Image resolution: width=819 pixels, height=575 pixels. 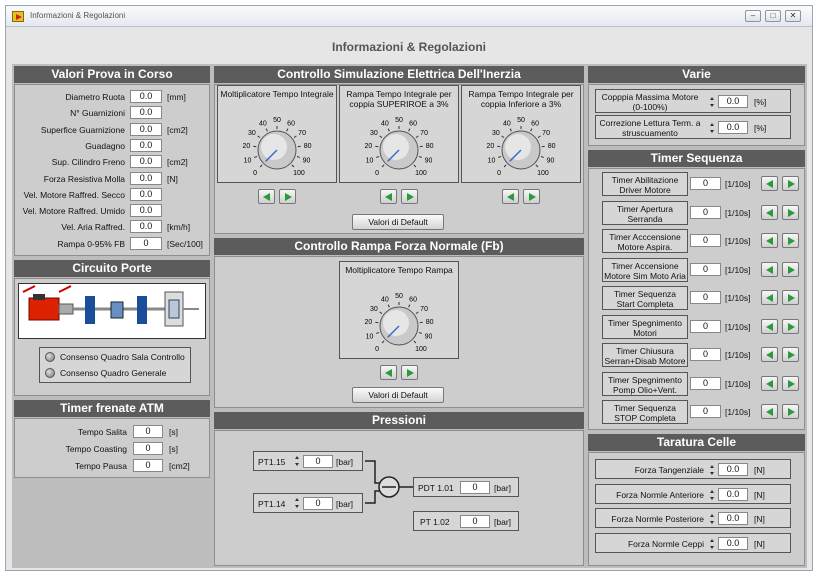 I want to click on pt114-value: 0, so click(x=318, y=503).